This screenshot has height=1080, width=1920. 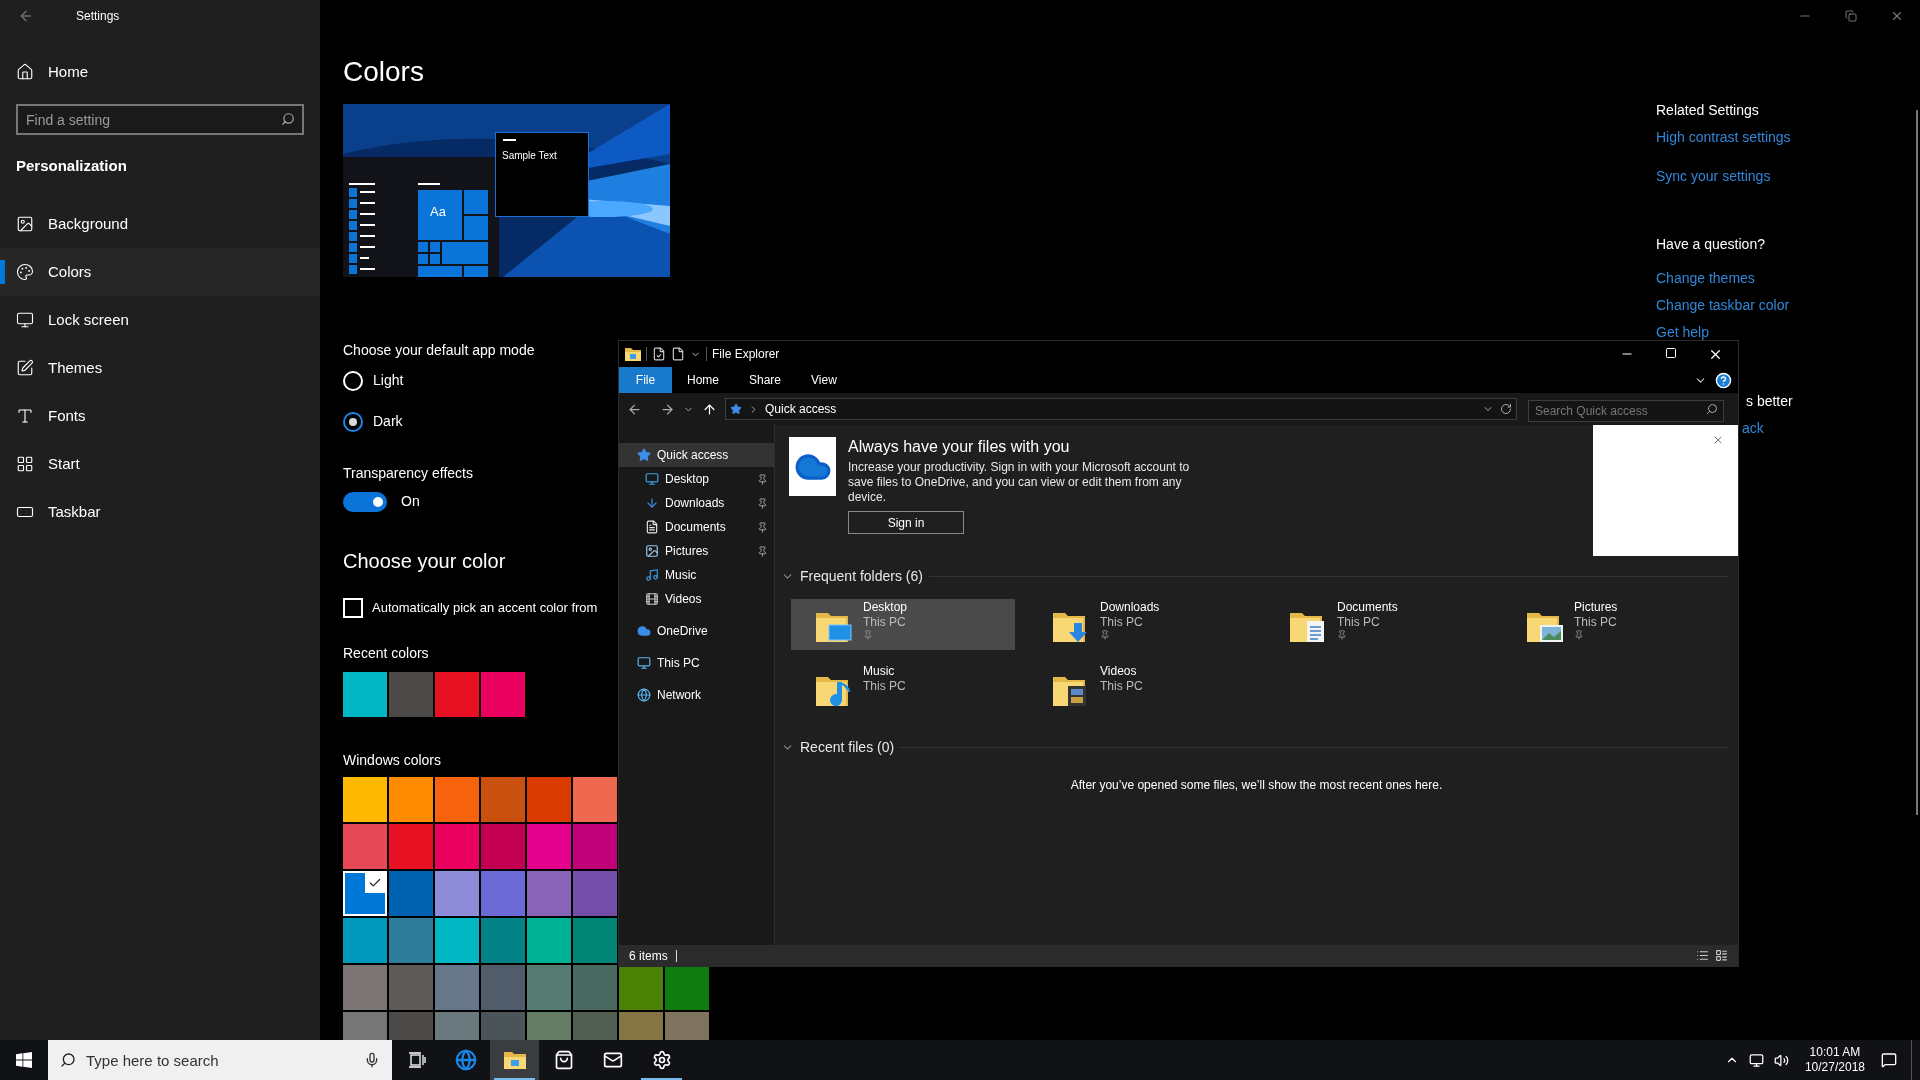 I want to click on nav-item: Colors, so click(x=160, y=272).